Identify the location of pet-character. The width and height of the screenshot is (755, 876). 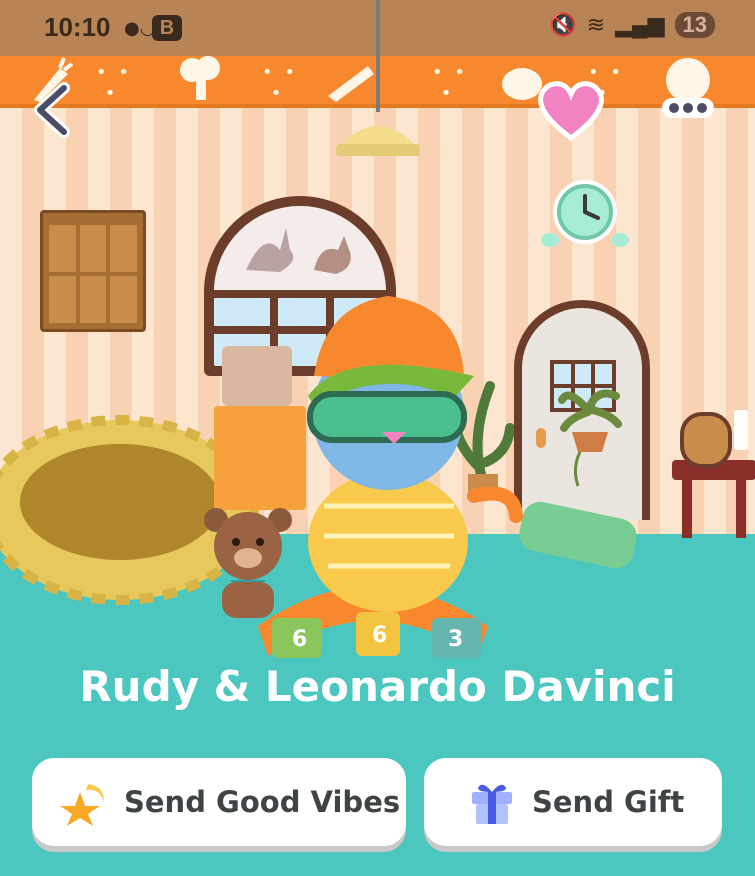
(415, 454).